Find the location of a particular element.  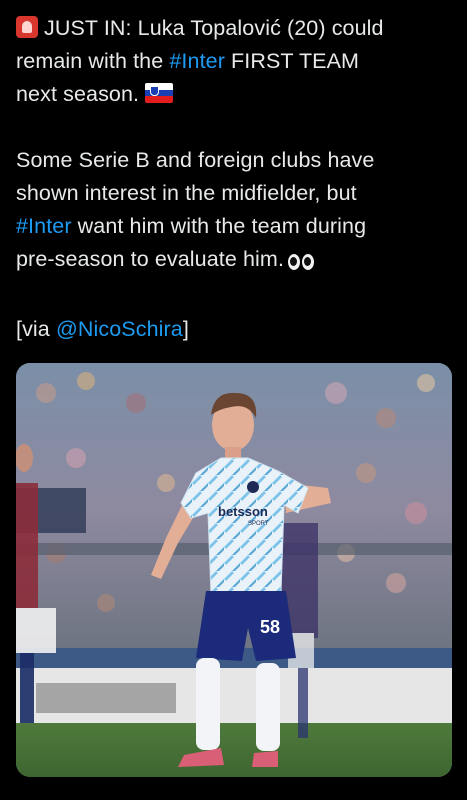

tweet-line-8: [via @NicoSchira] is located at coordinates (234, 329).